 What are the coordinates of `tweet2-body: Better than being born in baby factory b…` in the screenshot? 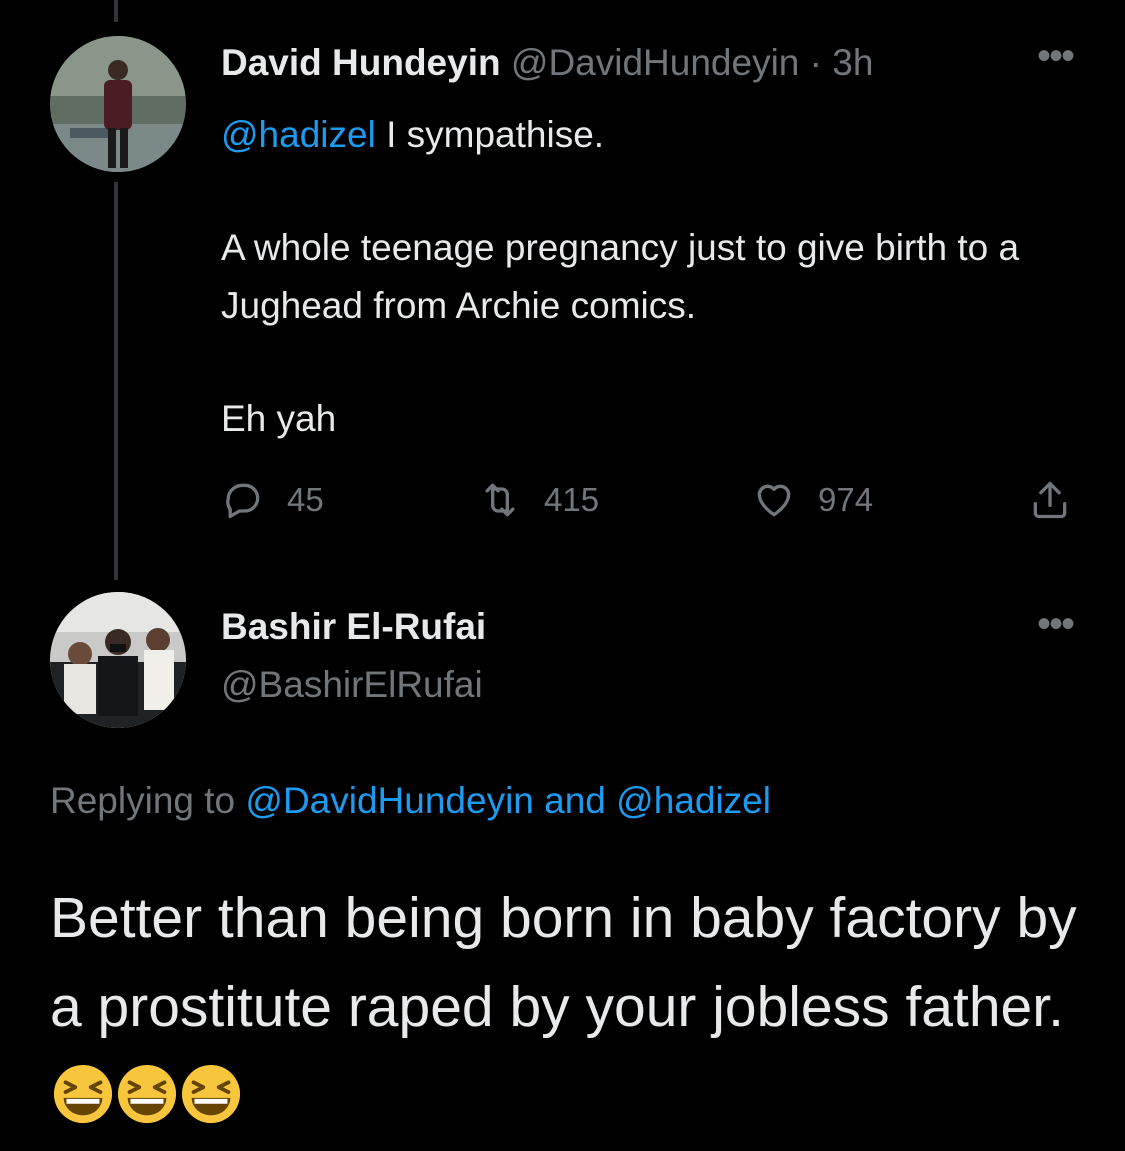 It's located at (563, 962).